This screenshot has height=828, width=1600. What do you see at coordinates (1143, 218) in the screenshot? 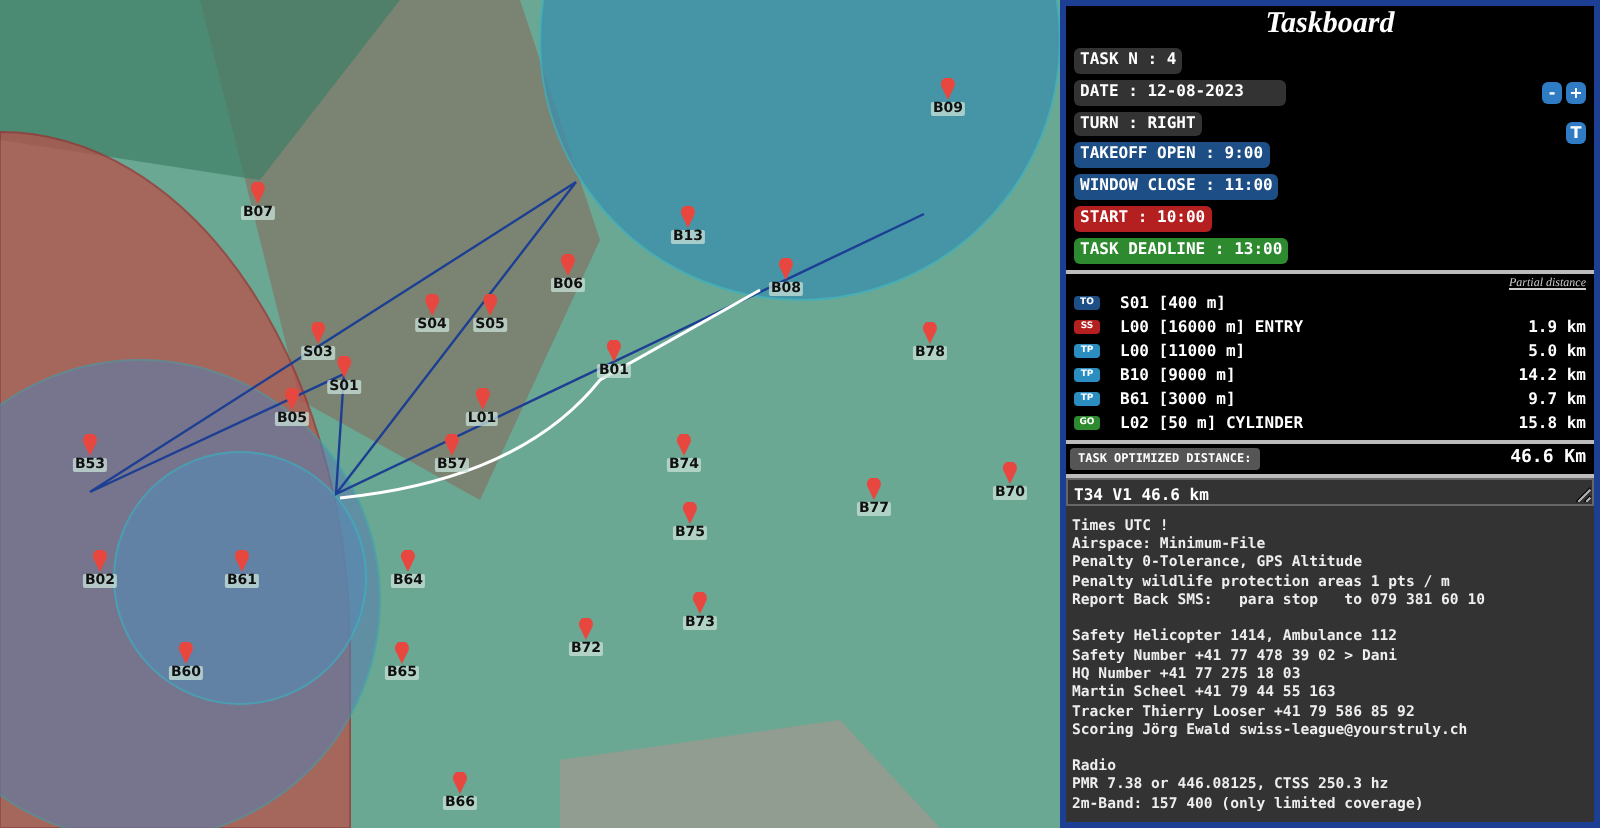
I see `task-field: START : 10:00` at bounding box center [1143, 218].